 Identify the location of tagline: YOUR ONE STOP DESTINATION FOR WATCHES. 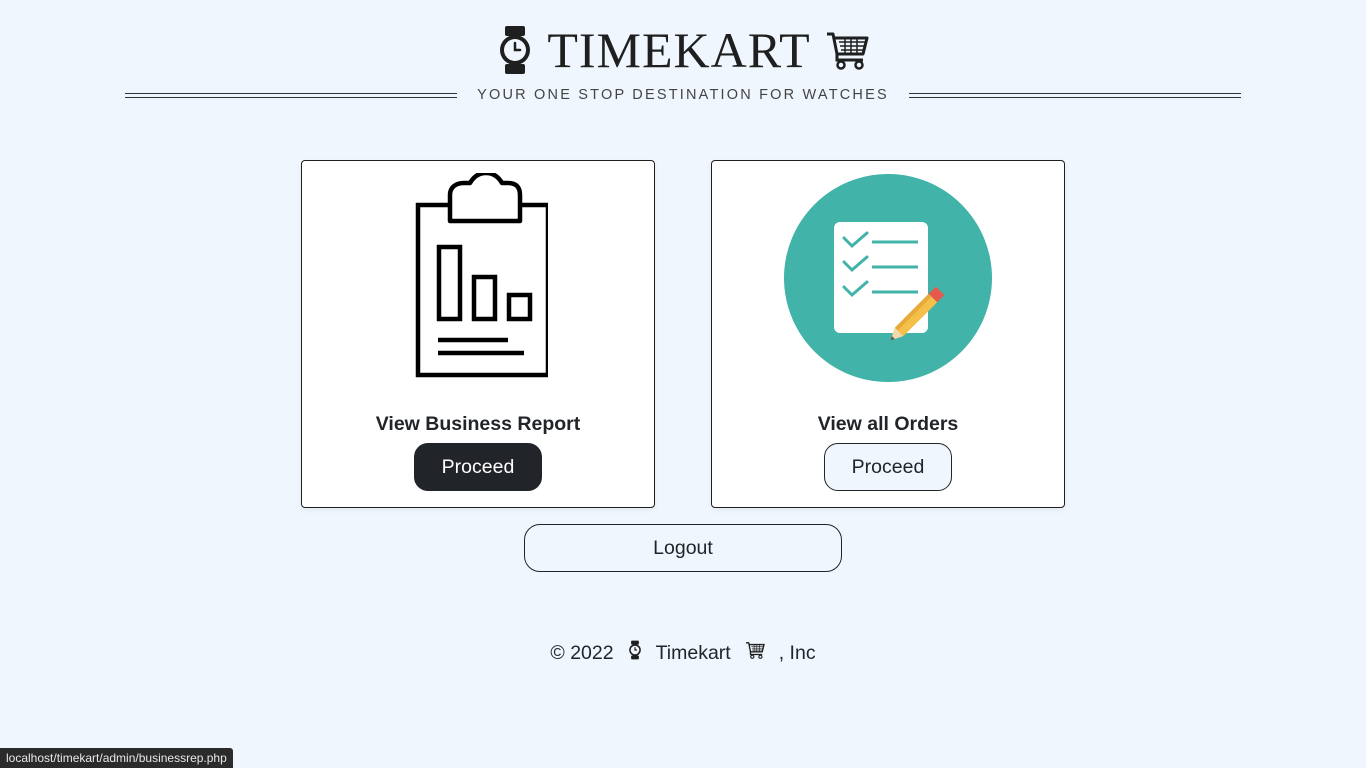
(683, 95).